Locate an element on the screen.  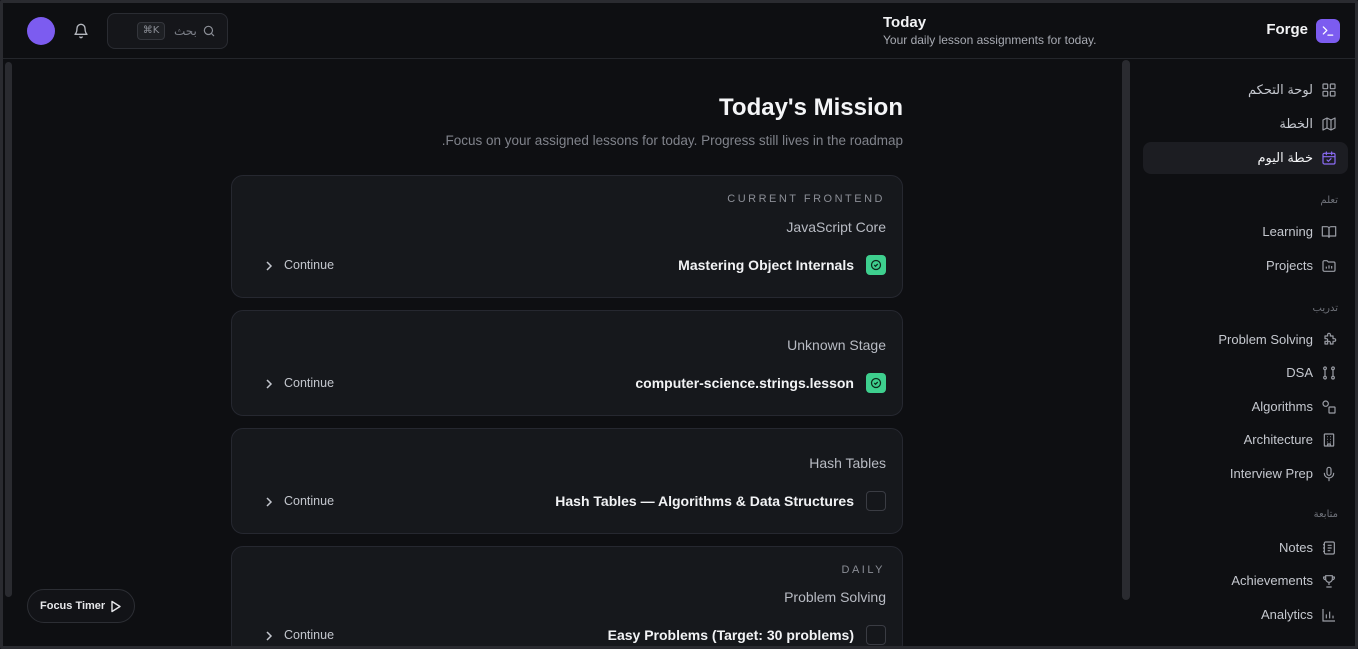
sidebar-item-dsa: DSA is located at coordinates (1245, 373).